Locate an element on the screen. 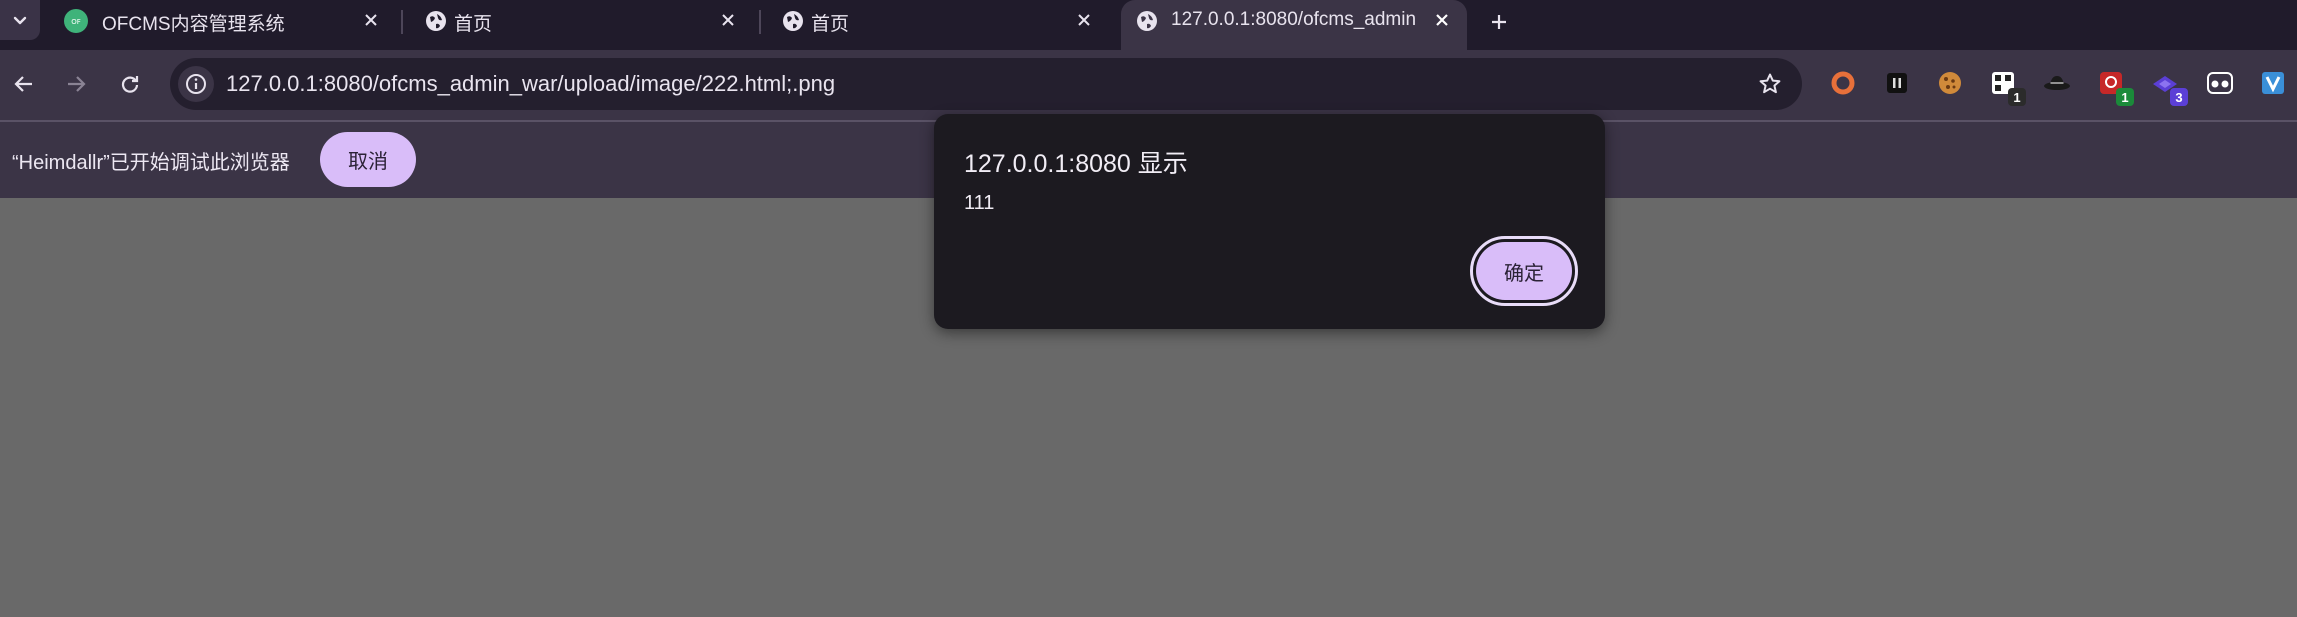 The height and width of the screenshot is (617, 2297). dialog-title: 127.0.0.1:8080 显示 is located at coordinates (1076, 164).